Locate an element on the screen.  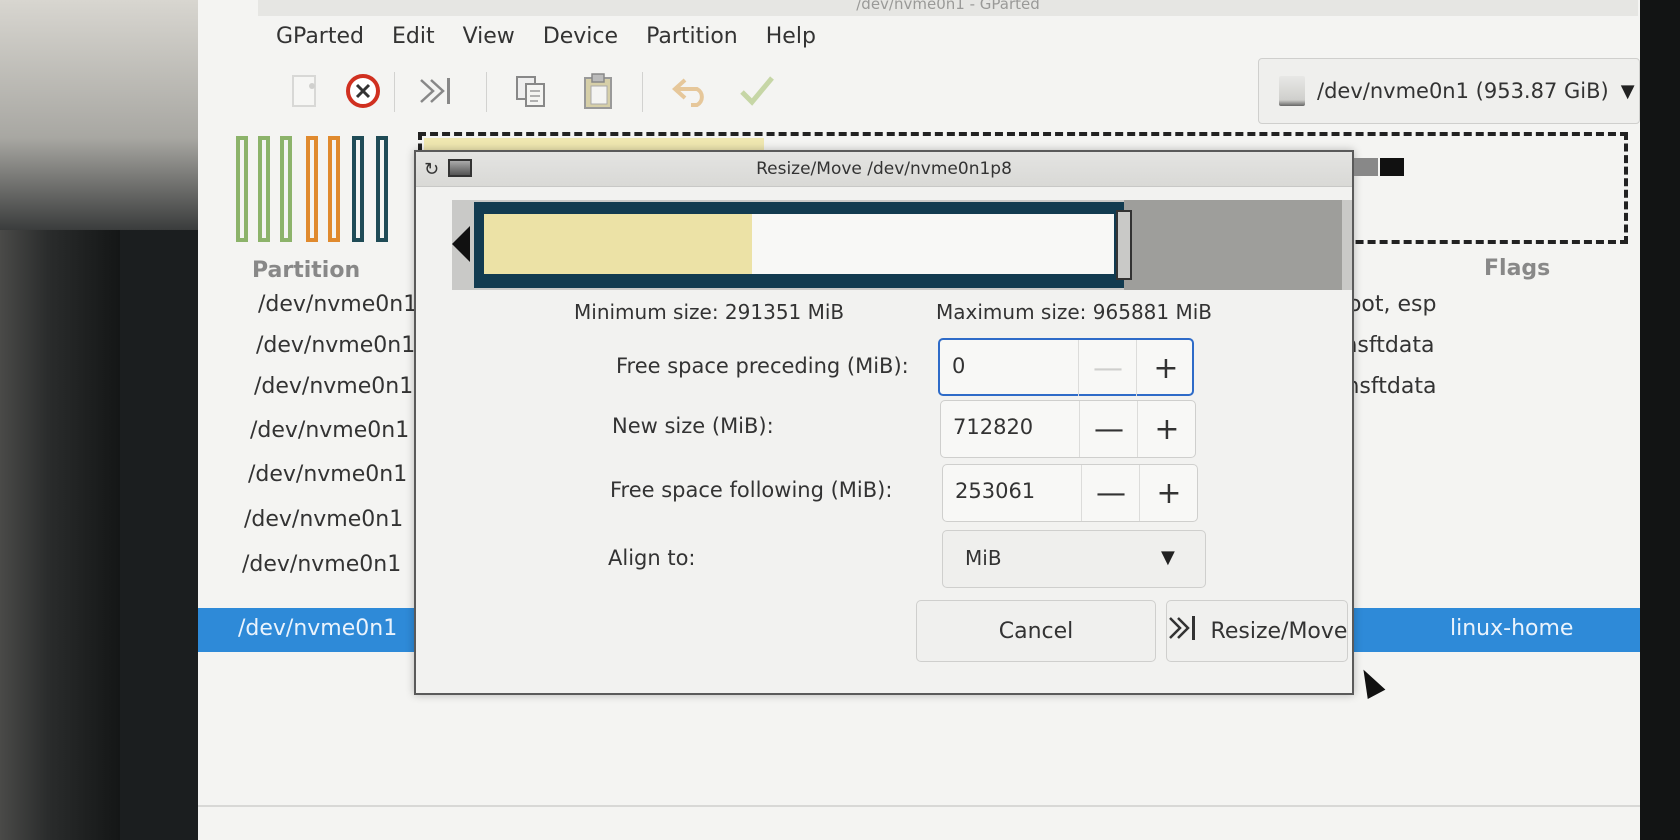
copy-icon is located at coordinates (531, 91).